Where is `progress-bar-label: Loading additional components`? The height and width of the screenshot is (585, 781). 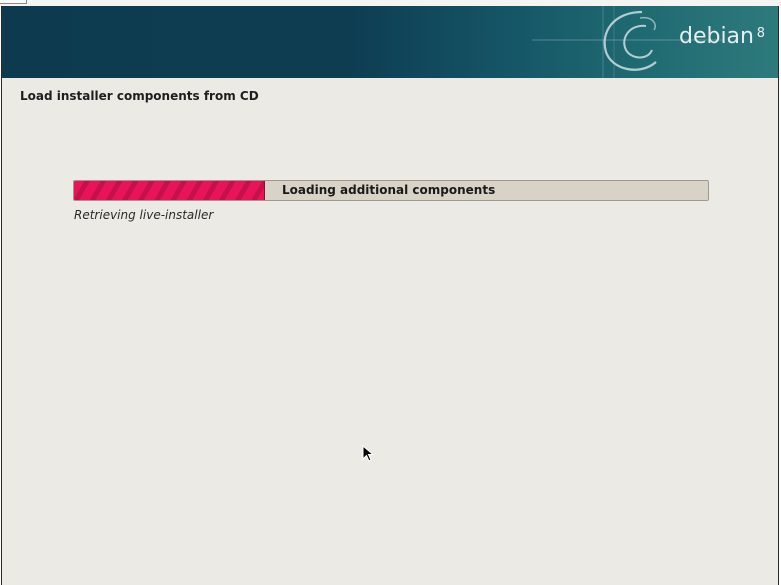
progress-bar-label: Loading additional components is located at coordinates (389, 190).